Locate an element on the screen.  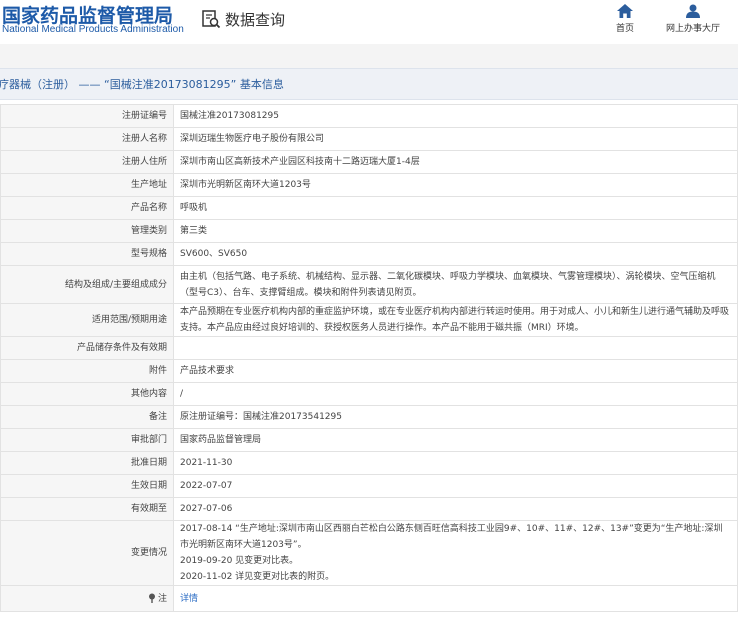
table-row: 审批部门 国家药品监督管理局 is located at coordinates (369, 440).